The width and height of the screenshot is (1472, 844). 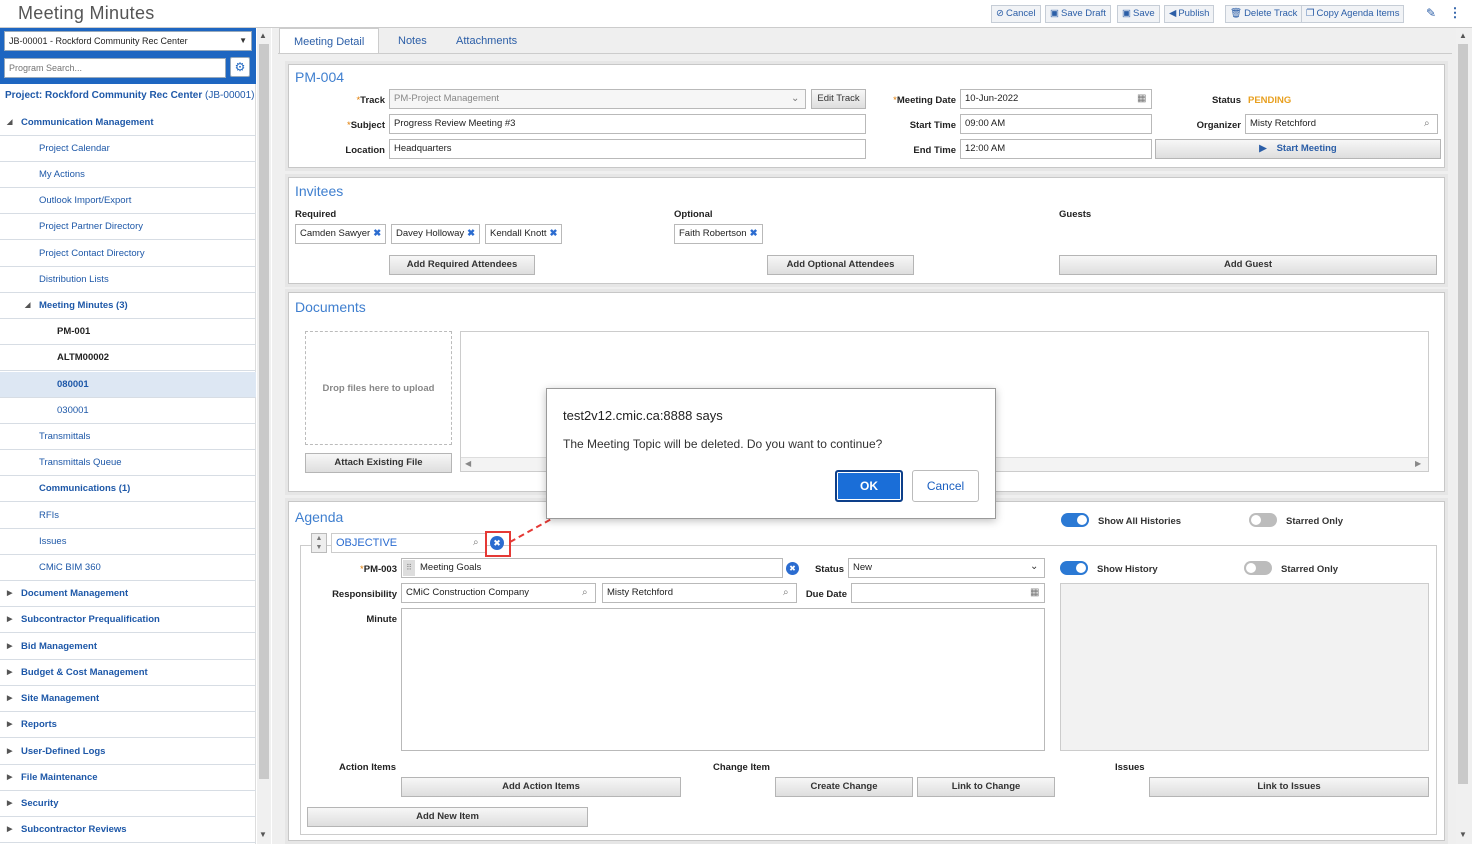 What do you see at coordinates (524, 234) in the screenshot?
I see `required-attendee-chip: Kendall Knott ✖` at bounding box center [524, 234].